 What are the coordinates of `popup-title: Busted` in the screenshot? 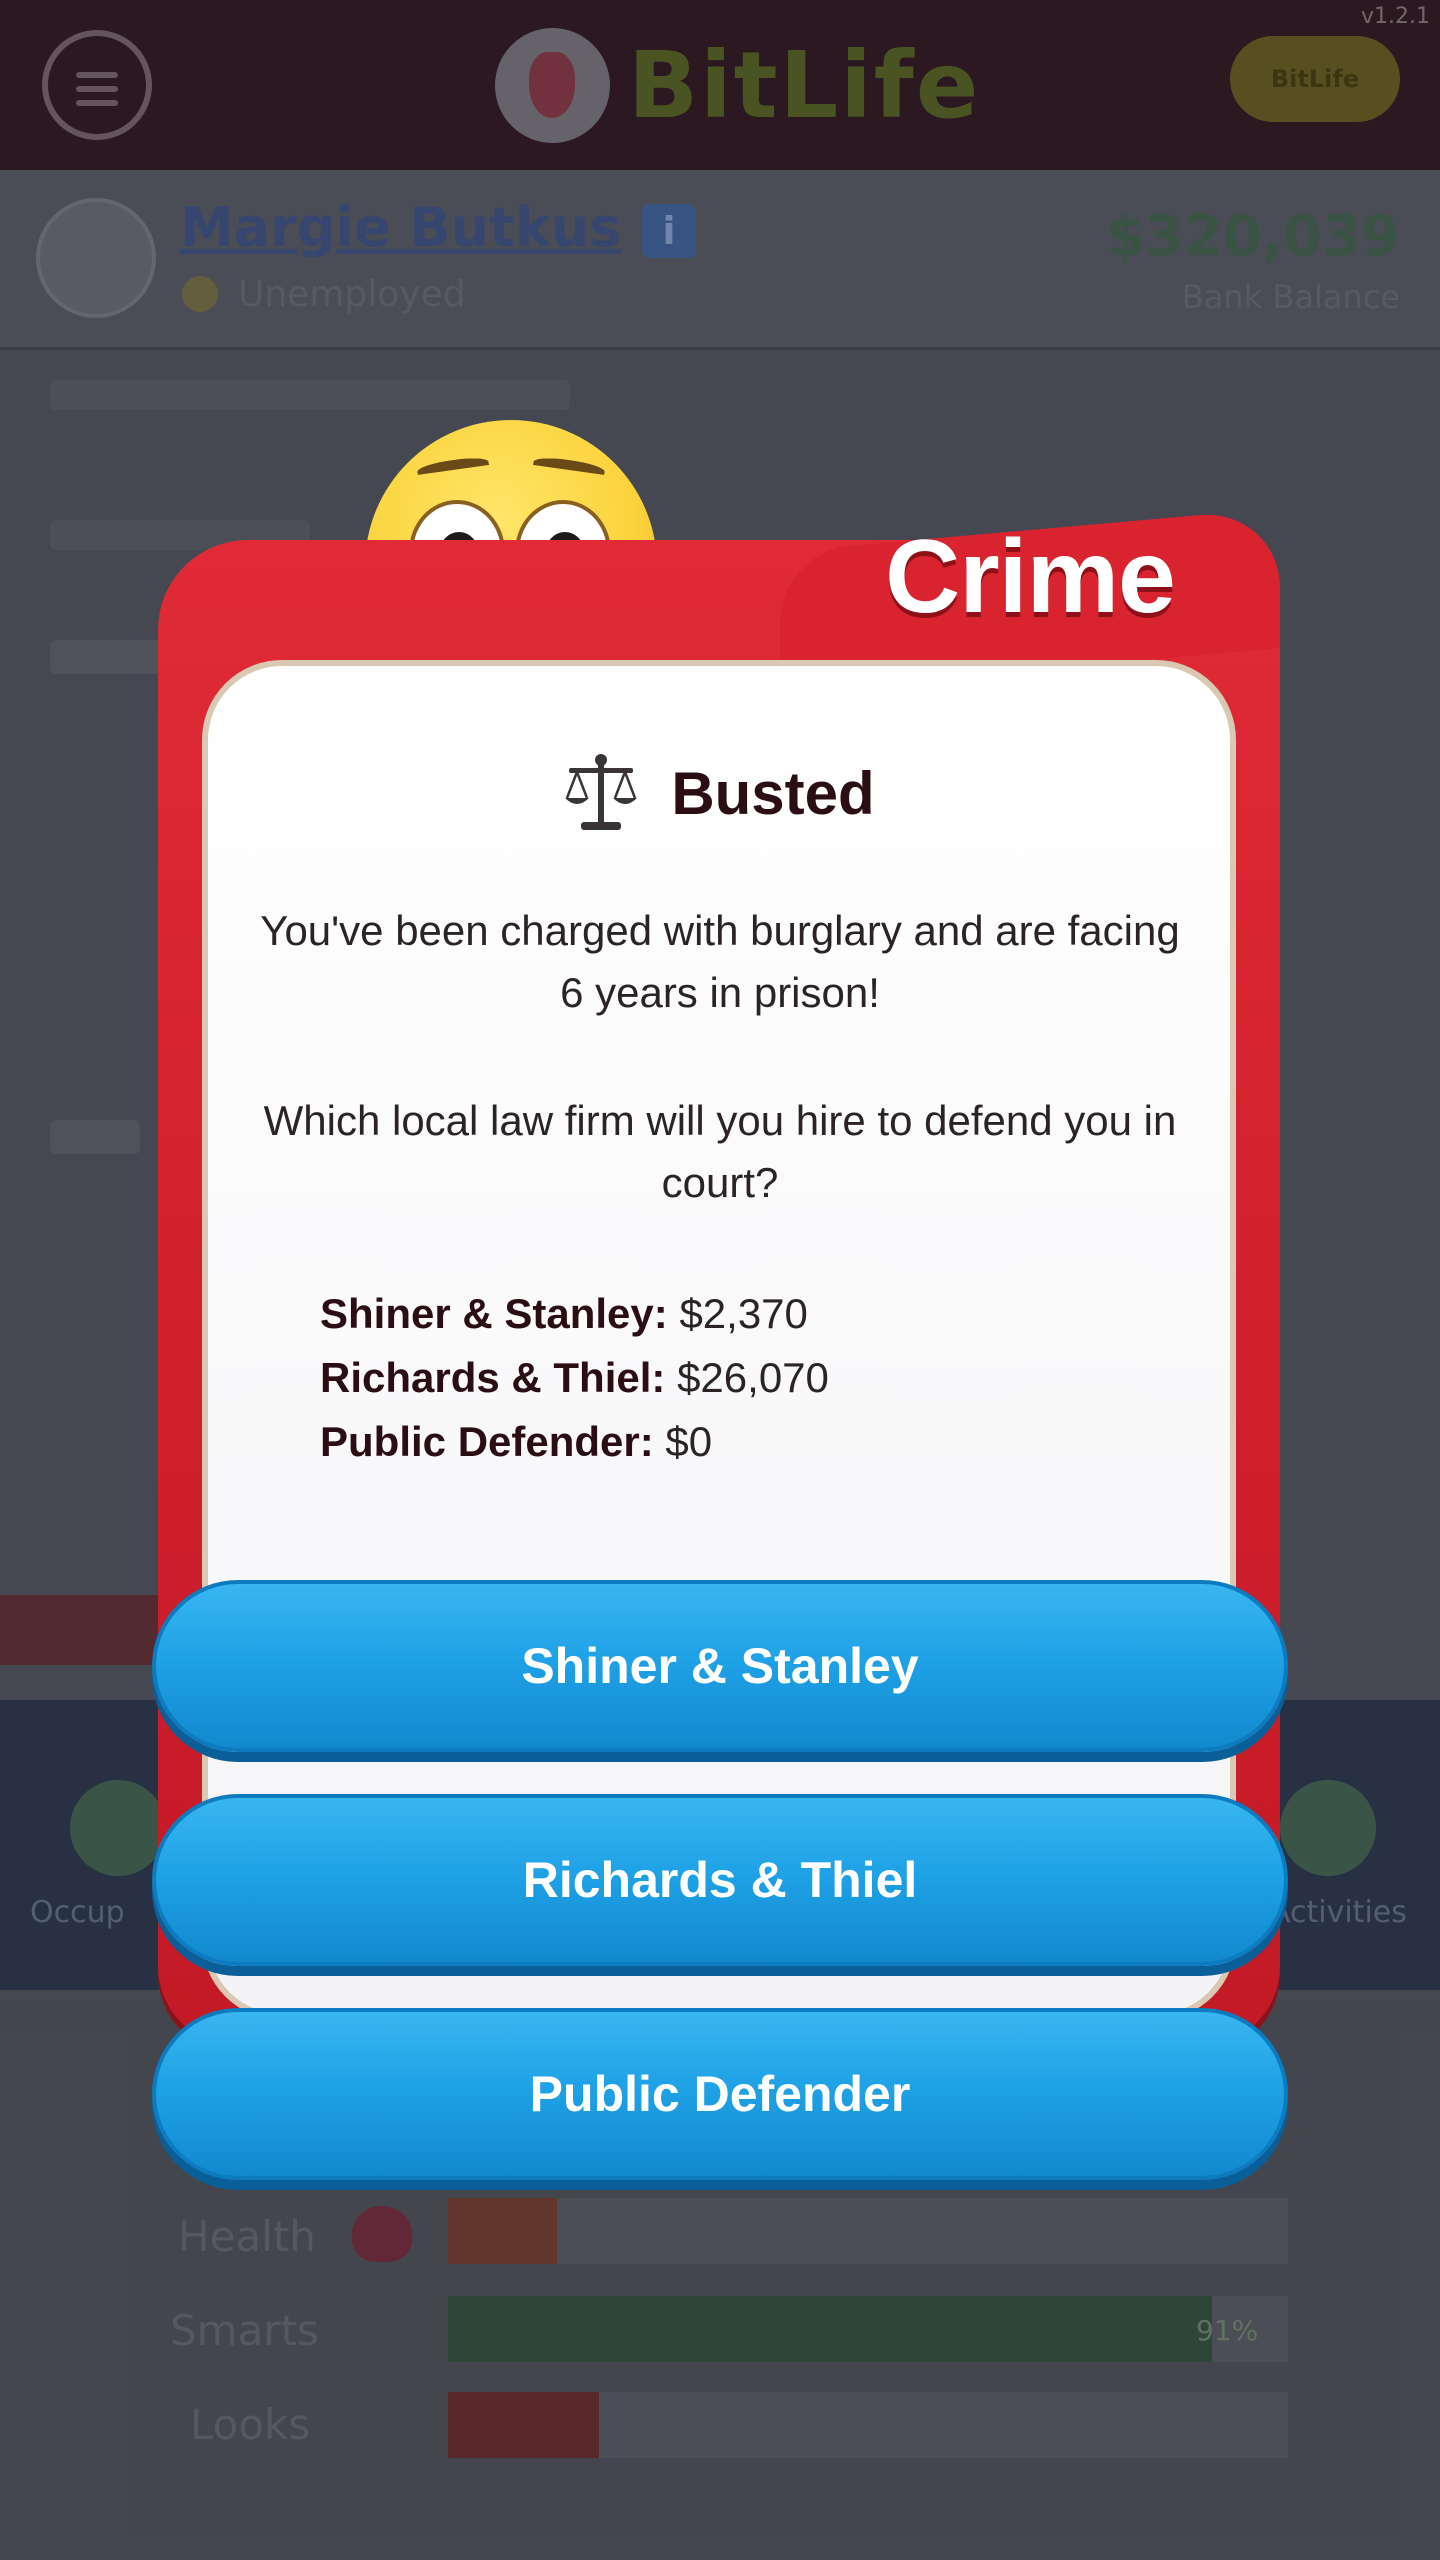 It's located at (773, 793).